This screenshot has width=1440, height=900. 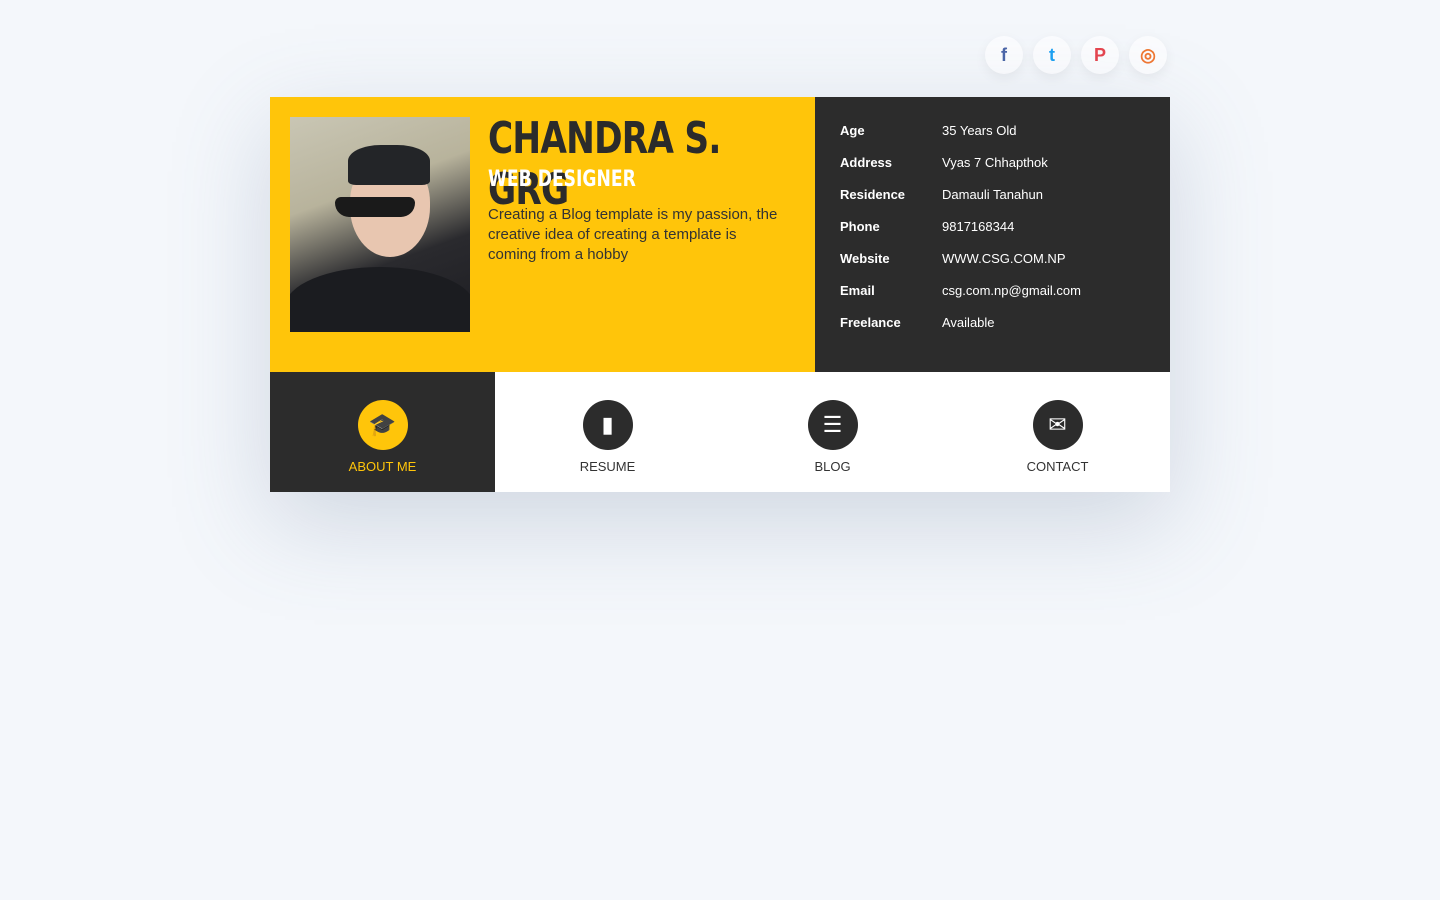 What do you see at coordinates (968, 322) in the screenshot?
I see `info-value: Available` at bounding box center [968, 322].